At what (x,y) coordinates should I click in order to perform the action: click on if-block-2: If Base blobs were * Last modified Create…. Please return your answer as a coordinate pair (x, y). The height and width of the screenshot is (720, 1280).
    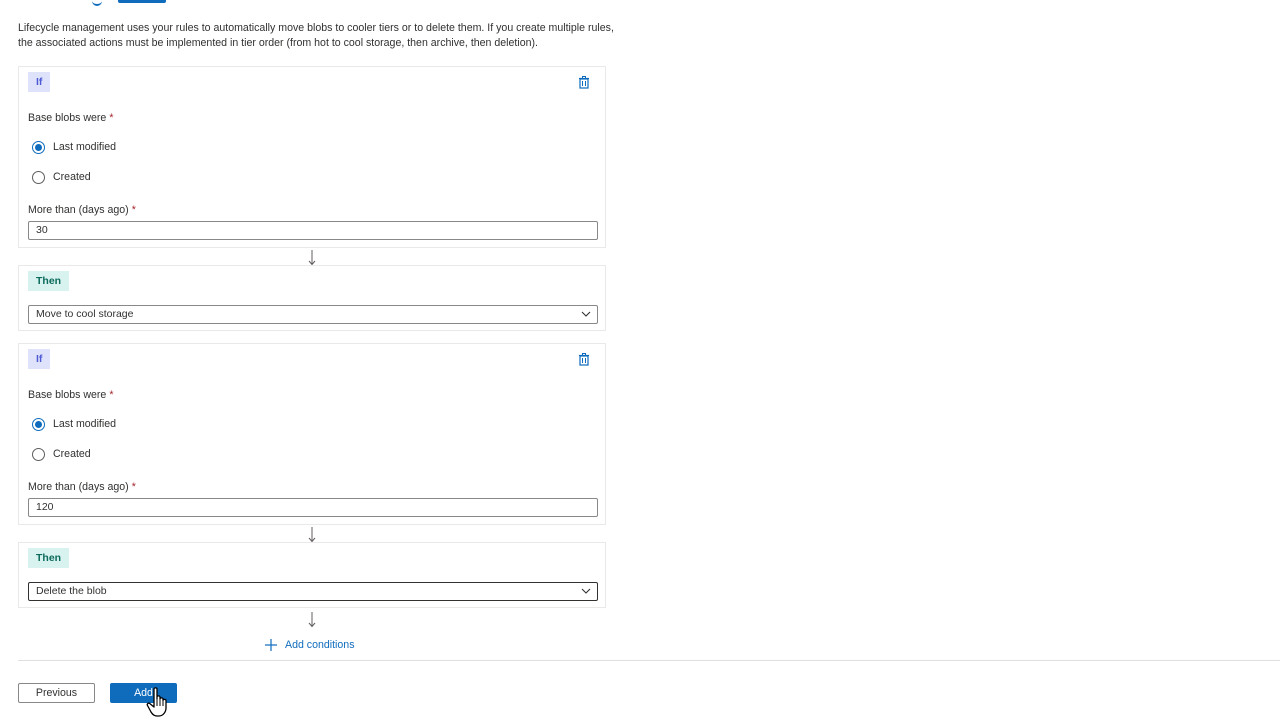
    Looking at the image, I should click on (312, 434).